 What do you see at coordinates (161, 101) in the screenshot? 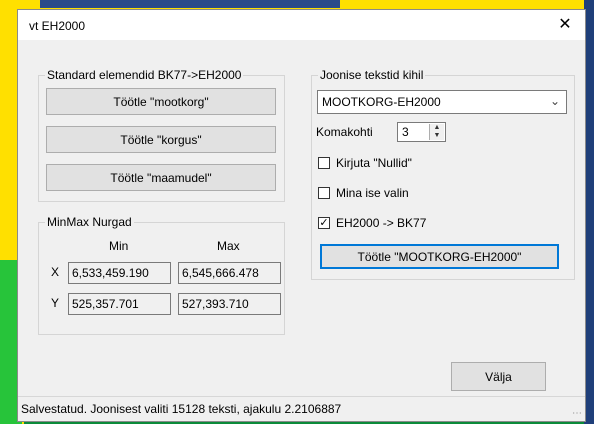
I see `process-mootkorg-button: Töötle "mootkorg"` at bounding box center [161, 101].